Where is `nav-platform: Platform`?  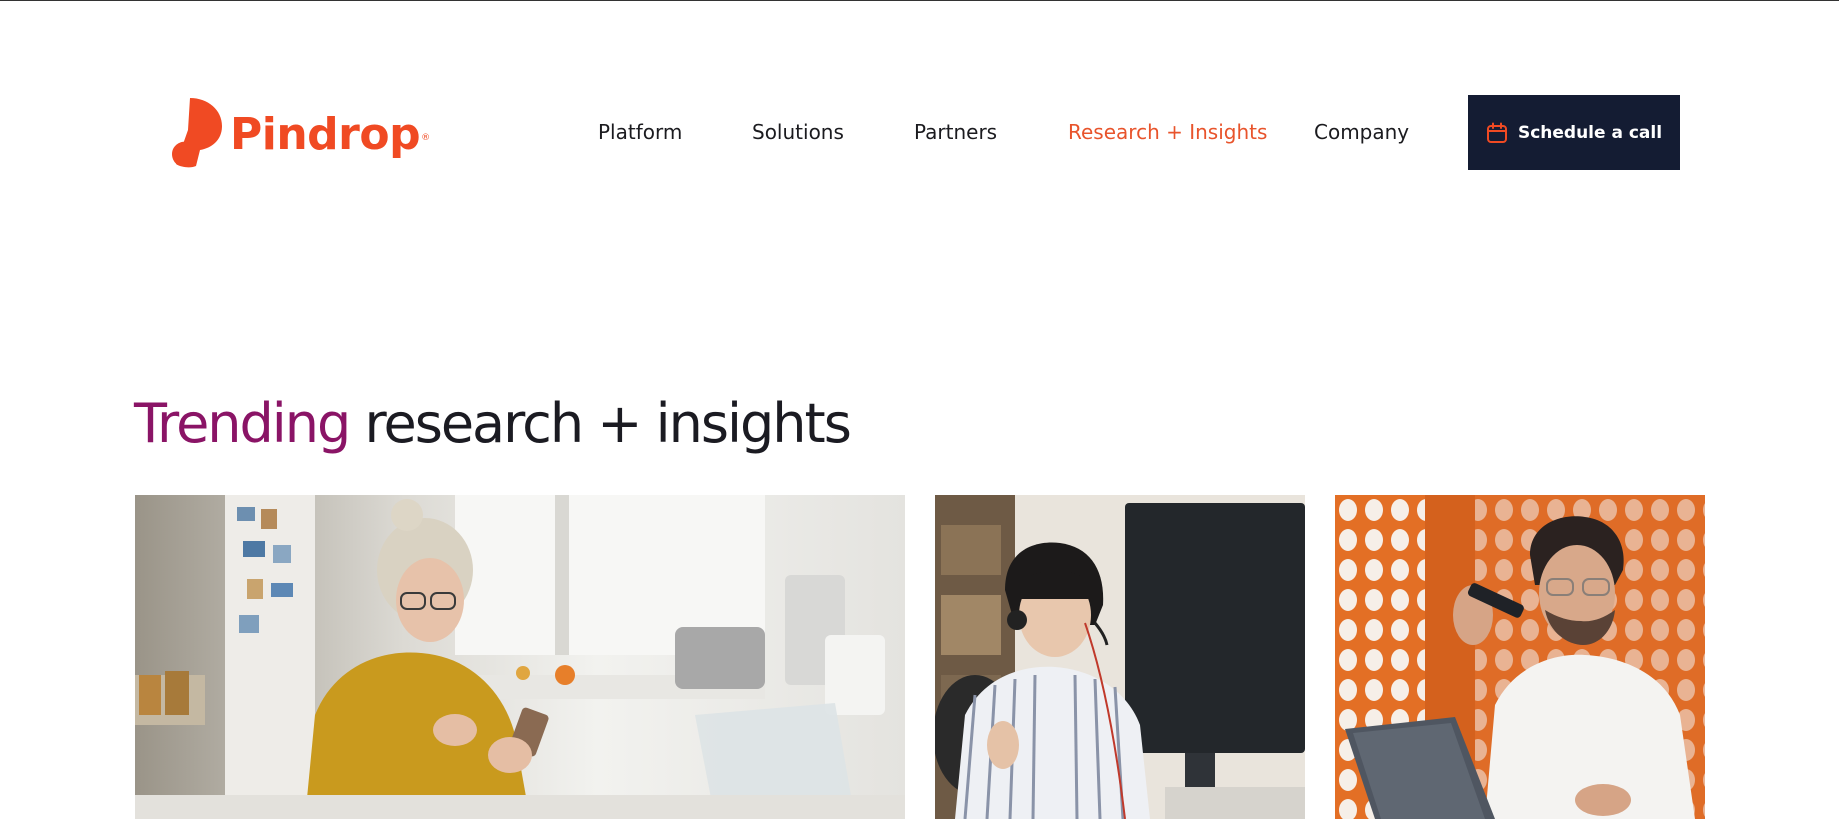
nav-platform: Platform is located at coordinates (640, 132).